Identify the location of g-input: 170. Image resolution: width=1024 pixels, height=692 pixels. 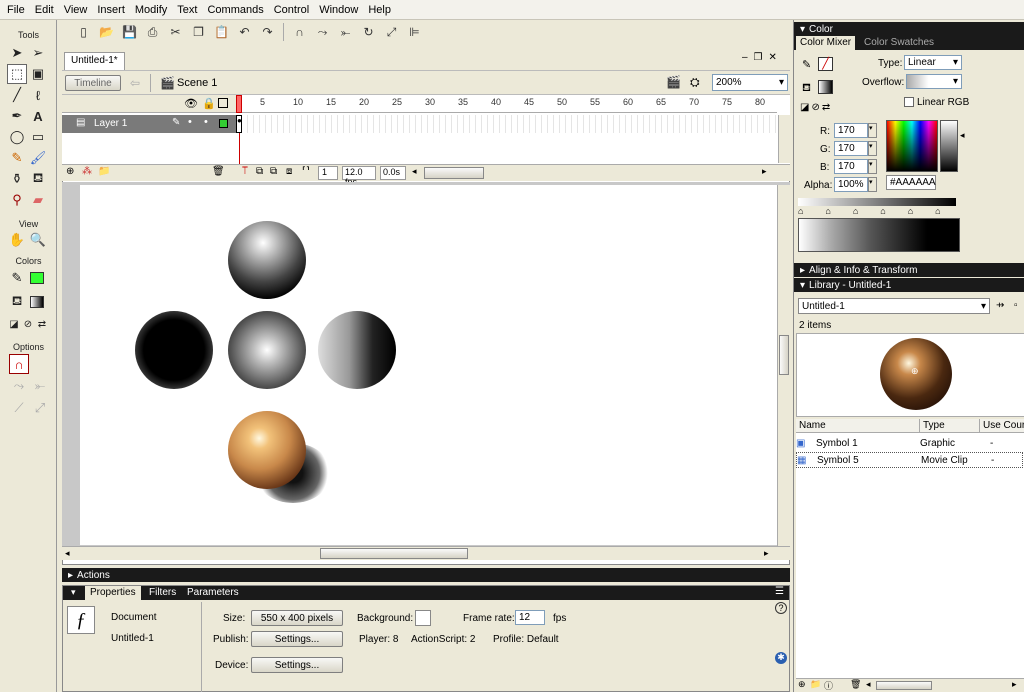
(851, 148).